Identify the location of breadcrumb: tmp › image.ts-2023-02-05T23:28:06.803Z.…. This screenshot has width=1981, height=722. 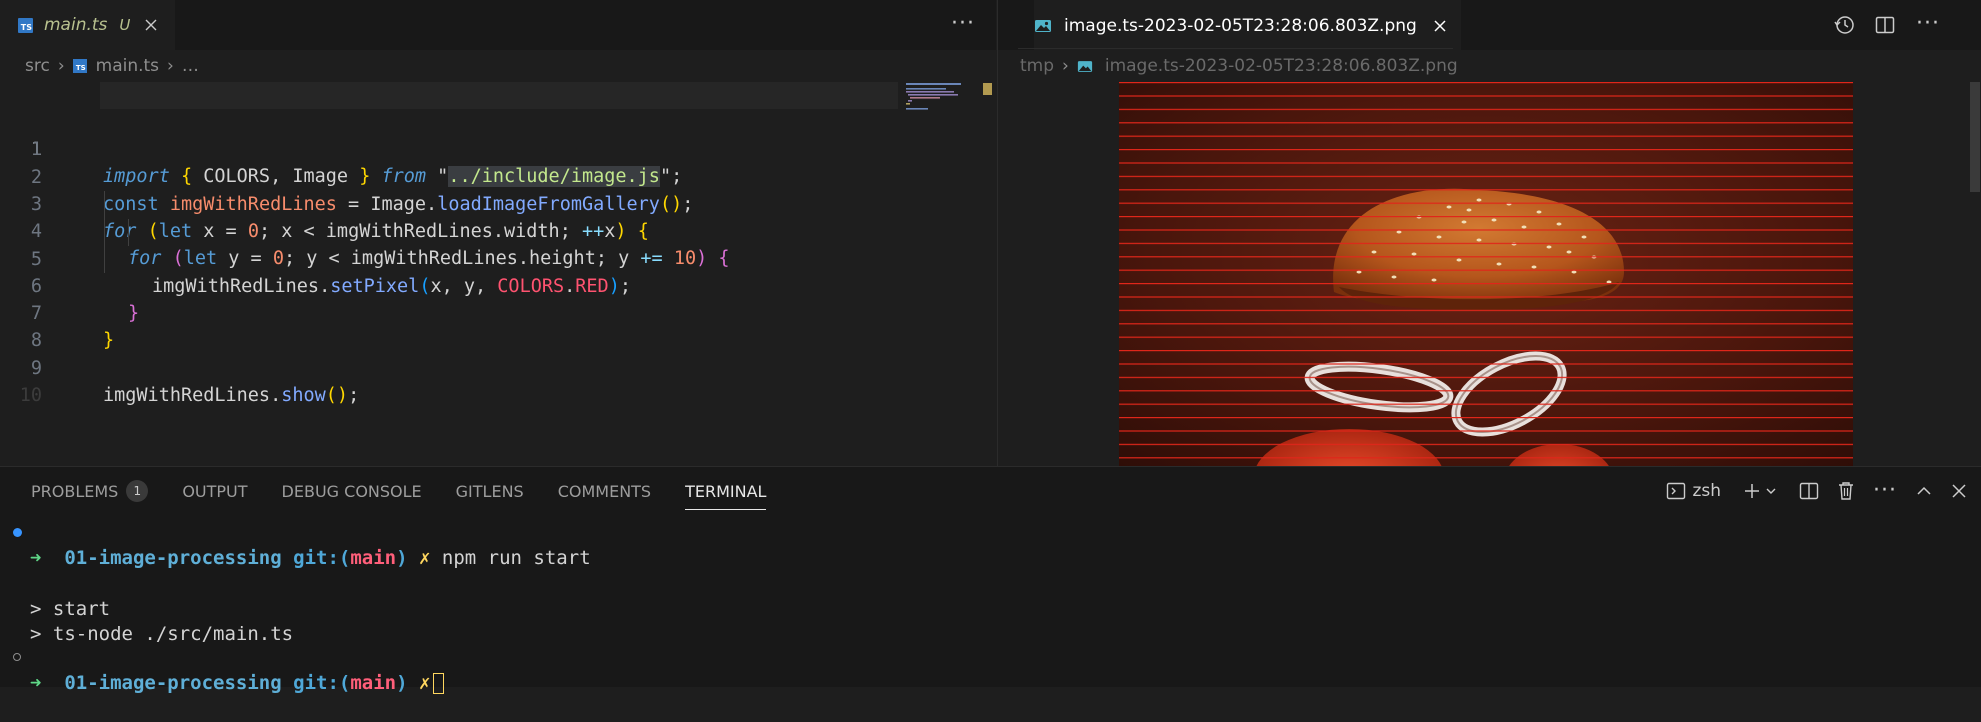
(1489, 66).